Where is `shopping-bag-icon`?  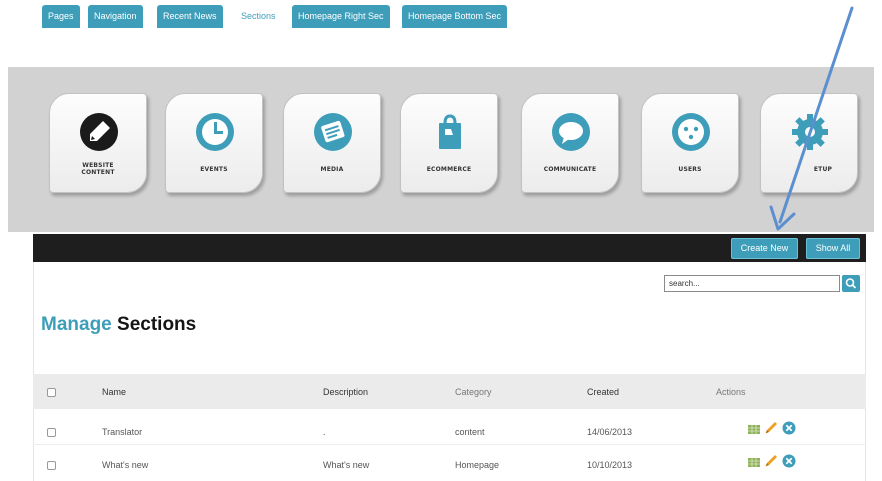
shopping-bag-icon is located at coordinates (450, 131).